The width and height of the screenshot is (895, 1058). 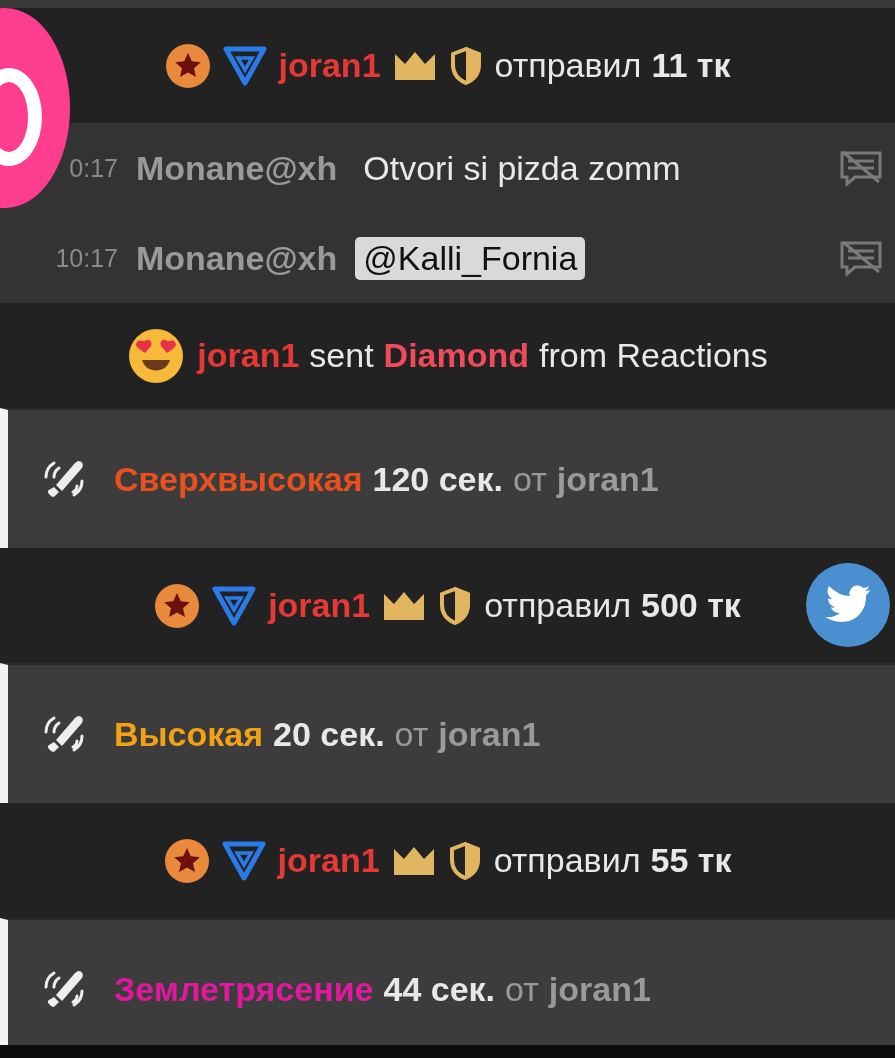 I want to click on tip-amount: 500 тк, so click(x=691, y=605).